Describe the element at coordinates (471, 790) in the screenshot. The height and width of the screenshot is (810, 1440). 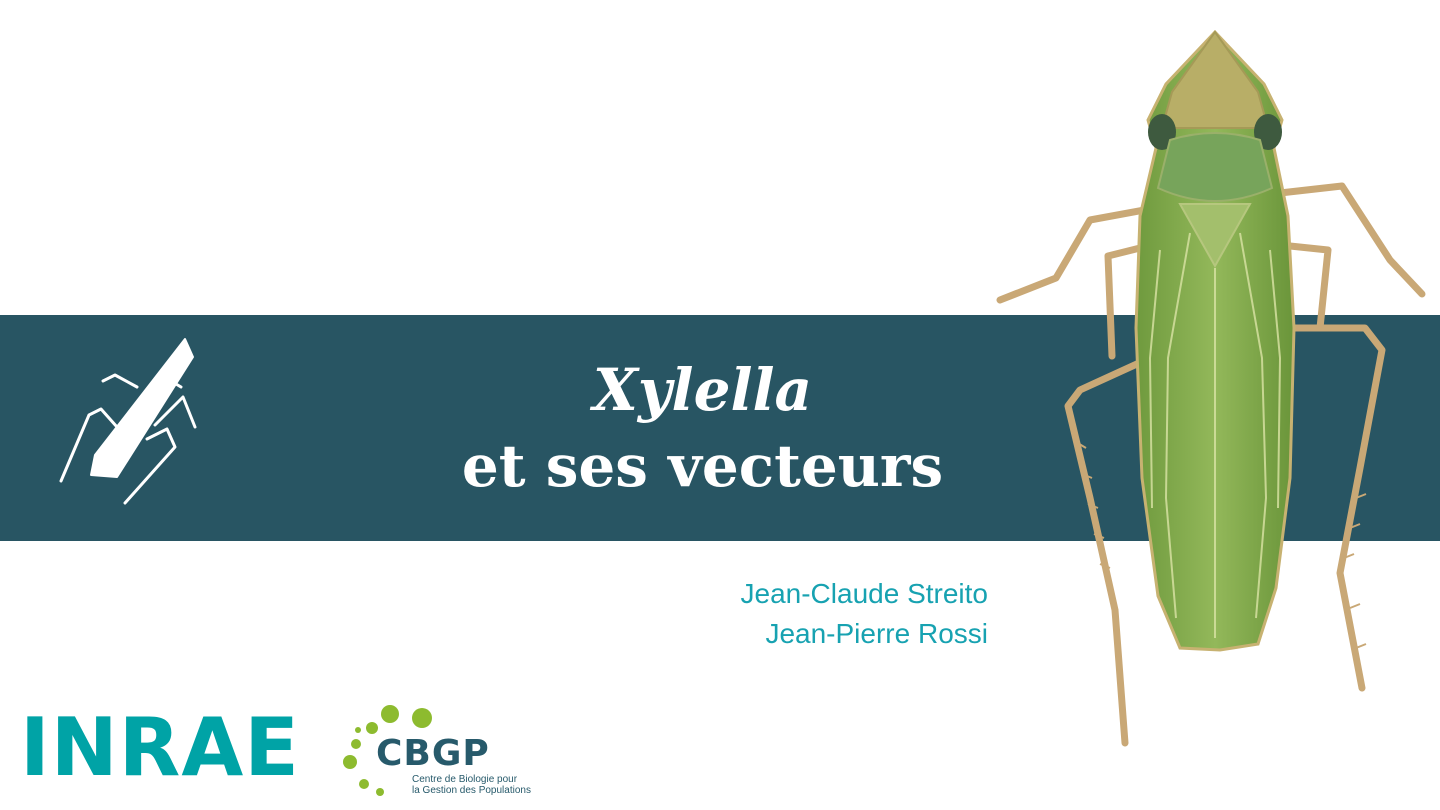
I see `cbgp-tagline-line: la Gestion des Populations` at that location.